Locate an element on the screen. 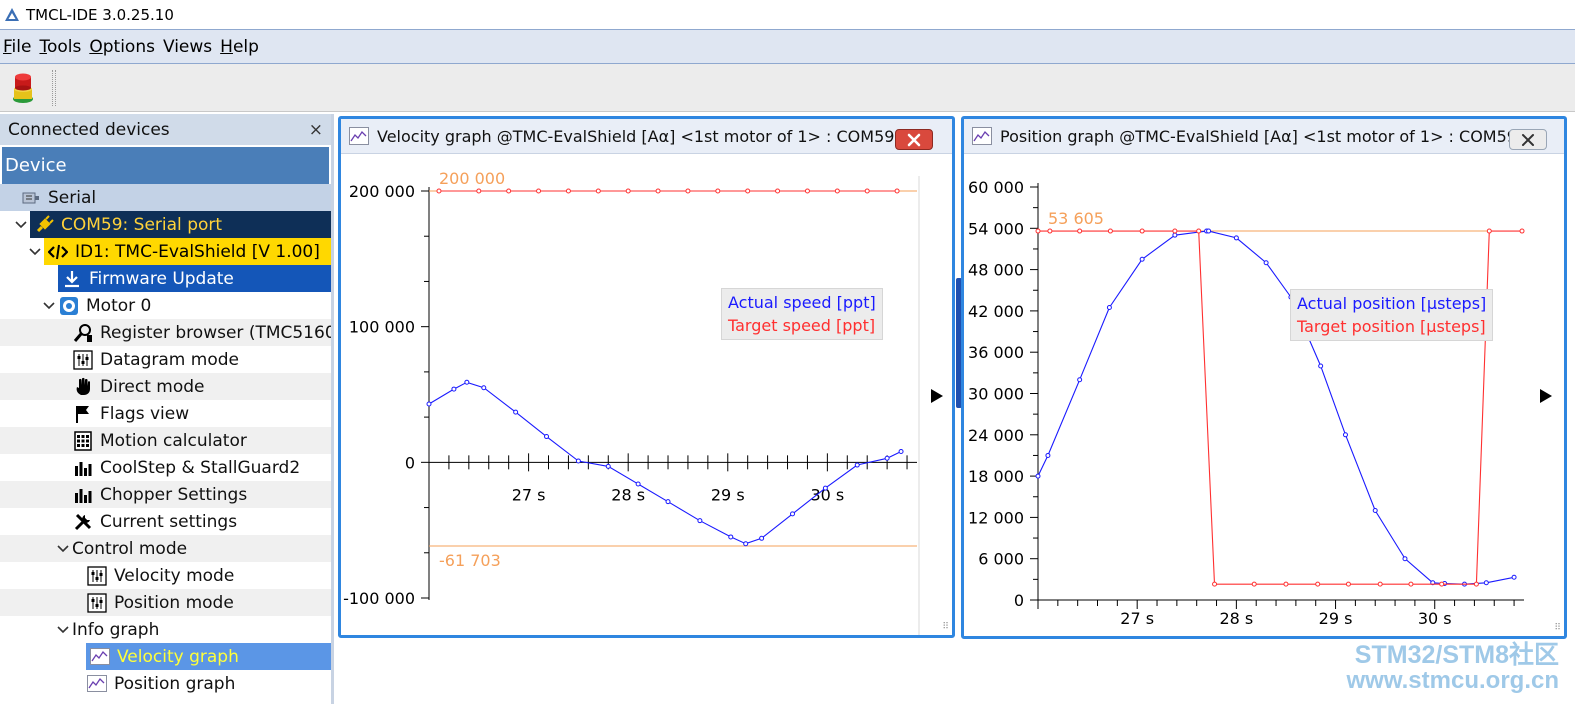 Image resolution: width=1575 pixels, height=704 pixels. tree-item-coolstep-stallguard2: CoolStep & StallGuard2 is located at coordinates (165, 467).